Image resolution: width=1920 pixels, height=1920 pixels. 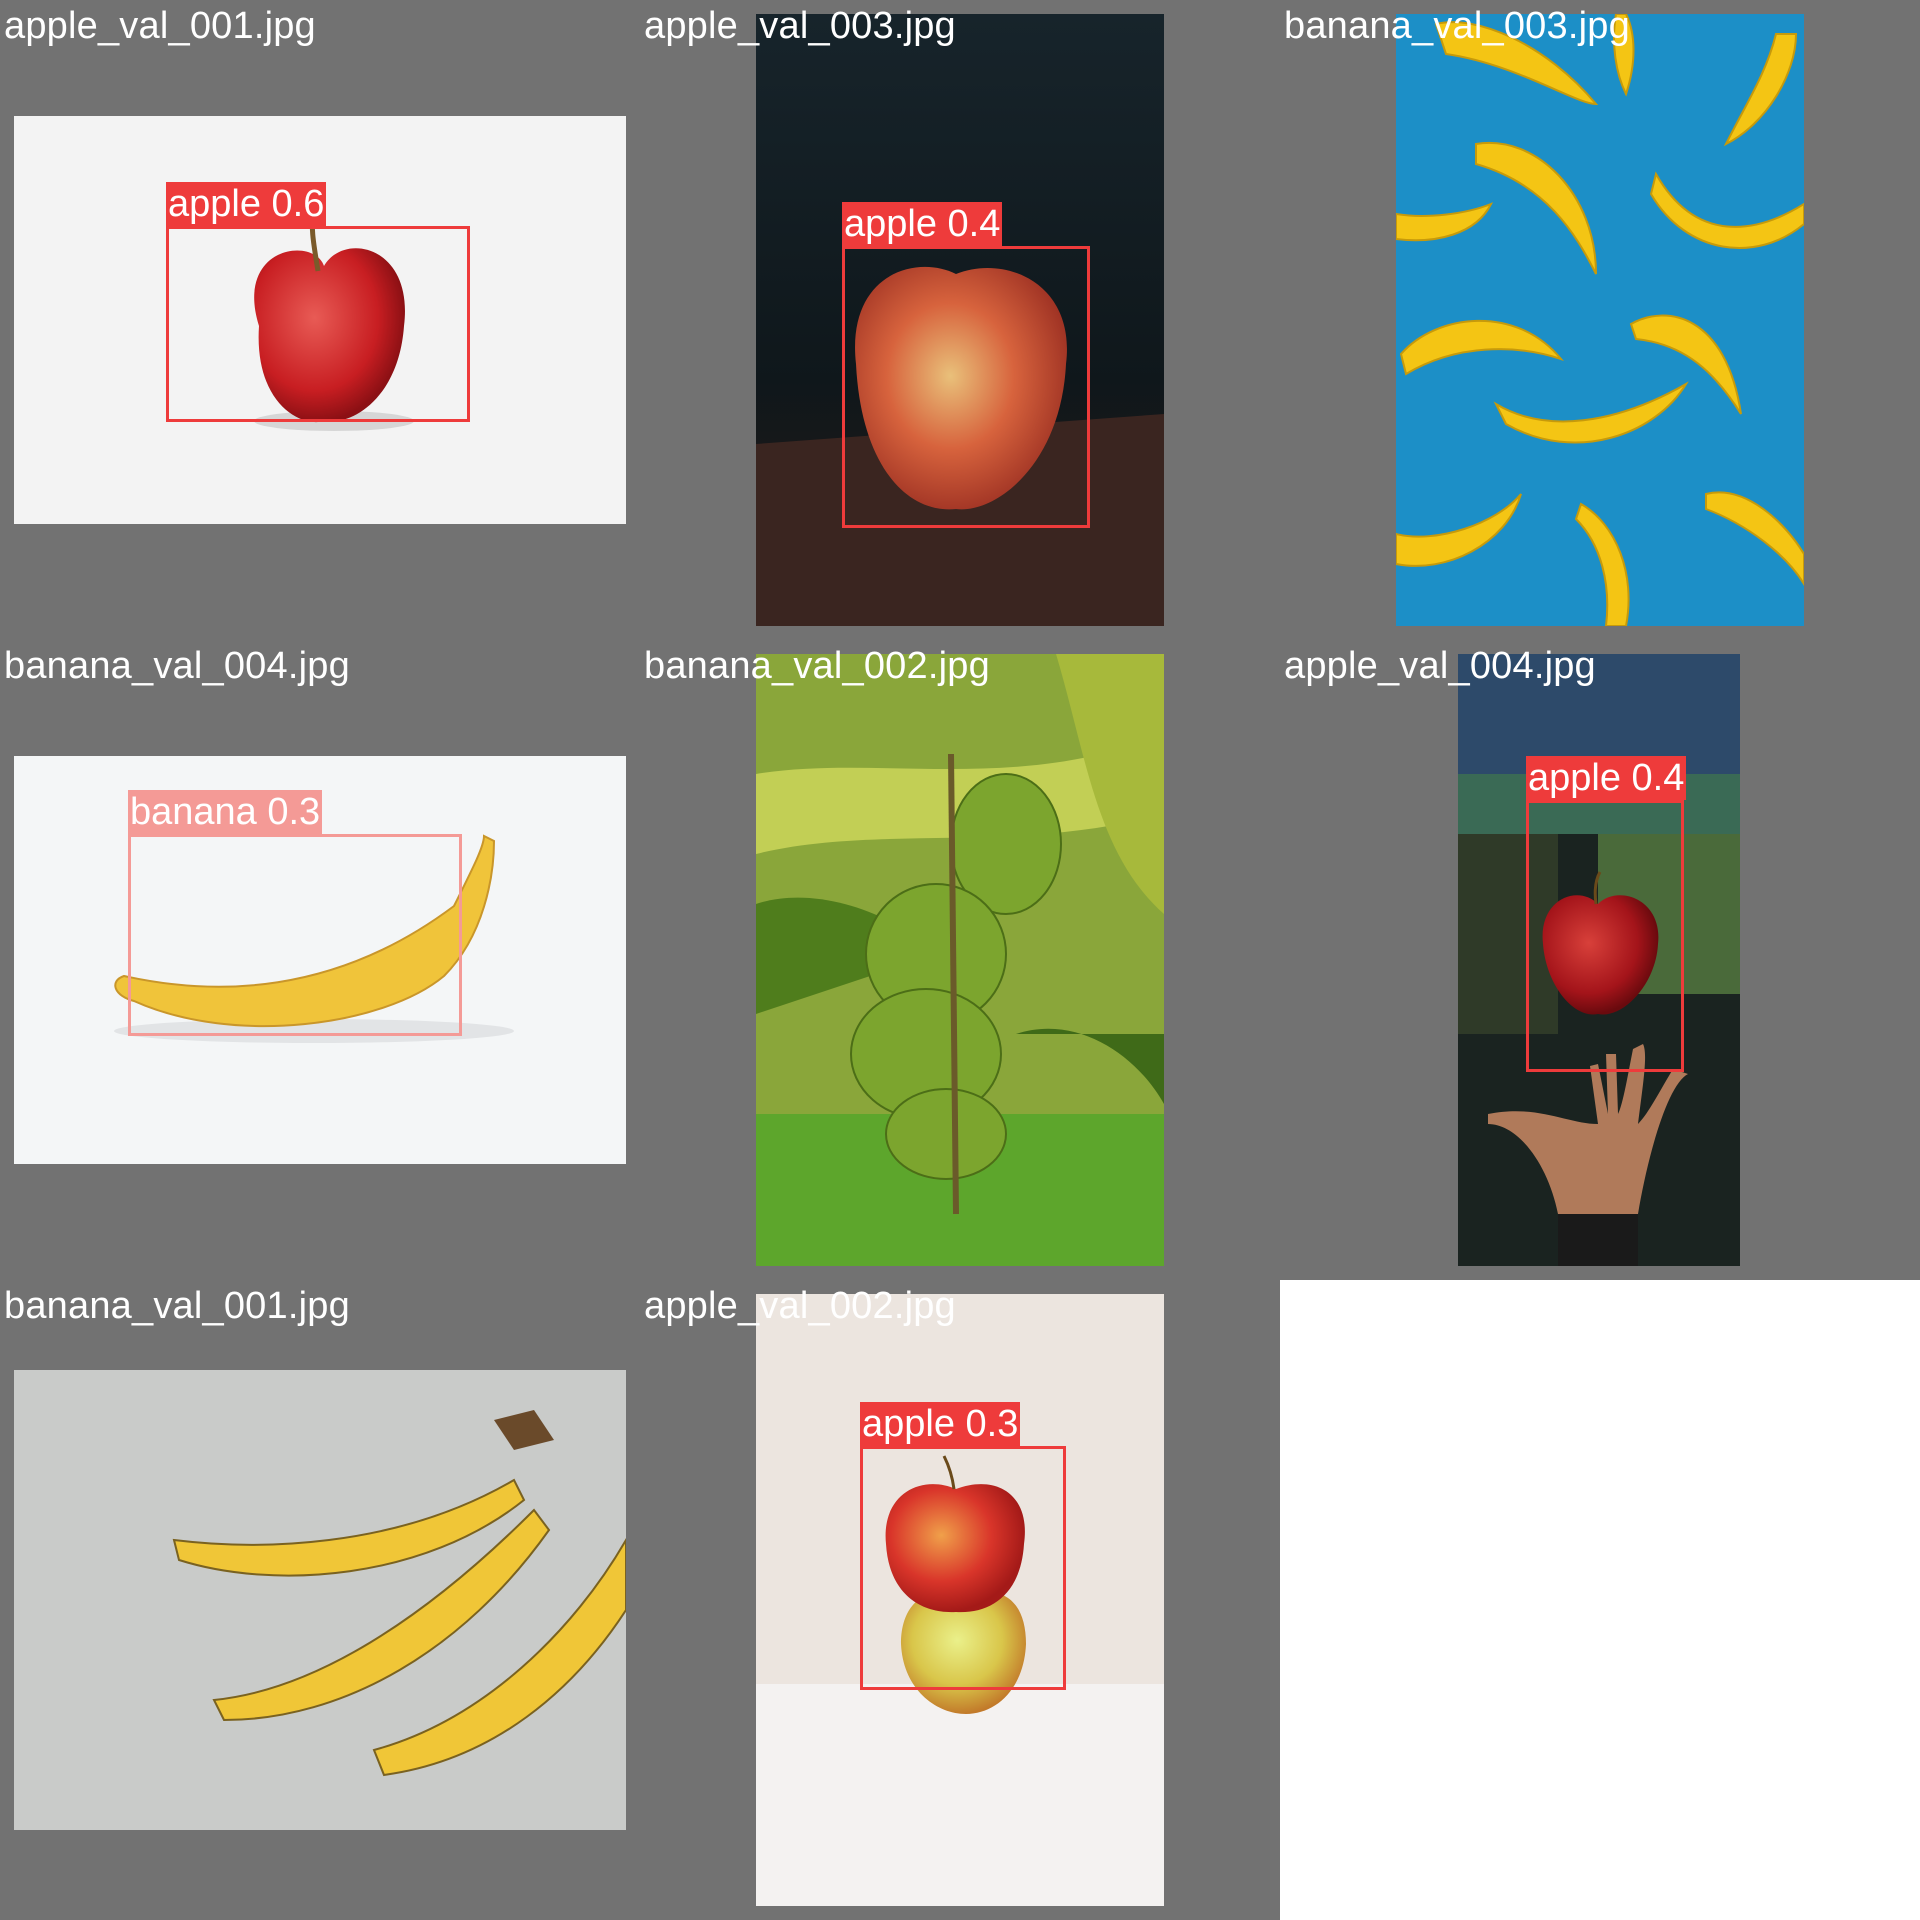 I want to click on filename-label: apple_val_001.jpg, so click(x=160, y=26).